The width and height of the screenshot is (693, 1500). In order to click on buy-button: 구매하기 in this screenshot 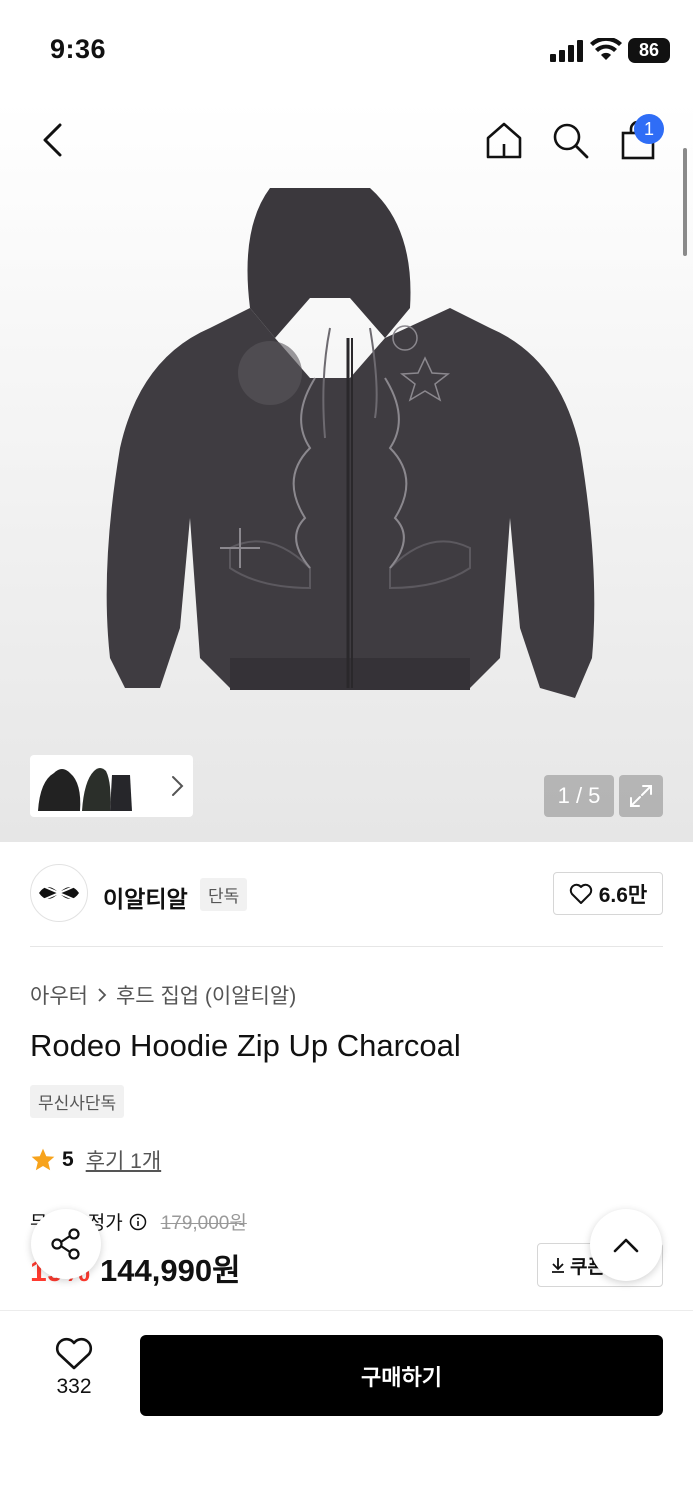, I will do `click(401, 1375)`.